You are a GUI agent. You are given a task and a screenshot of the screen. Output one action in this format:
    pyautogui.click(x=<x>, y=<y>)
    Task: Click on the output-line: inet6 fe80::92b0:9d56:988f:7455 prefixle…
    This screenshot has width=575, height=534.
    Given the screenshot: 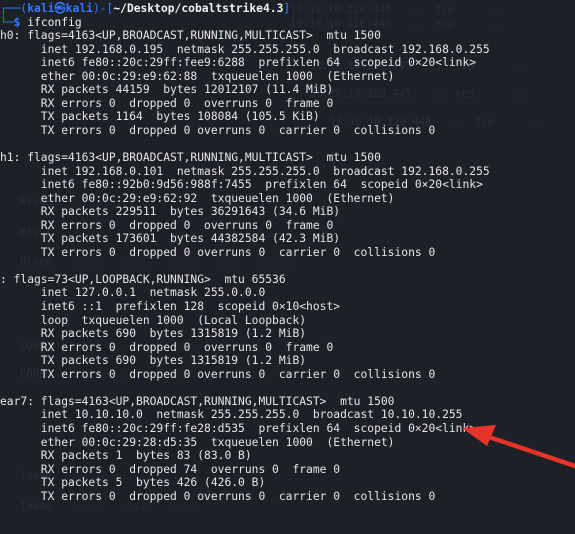 What is the action you would take?
    pyautogui.click(x=241, y=185)
    